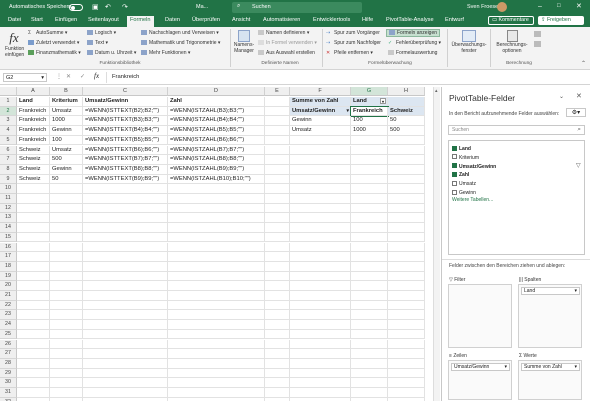 This screenshot has width=590, height=401. Describe the element at coordinates (8, 344) in the screenshot. I see `row-header: 26` at that location.